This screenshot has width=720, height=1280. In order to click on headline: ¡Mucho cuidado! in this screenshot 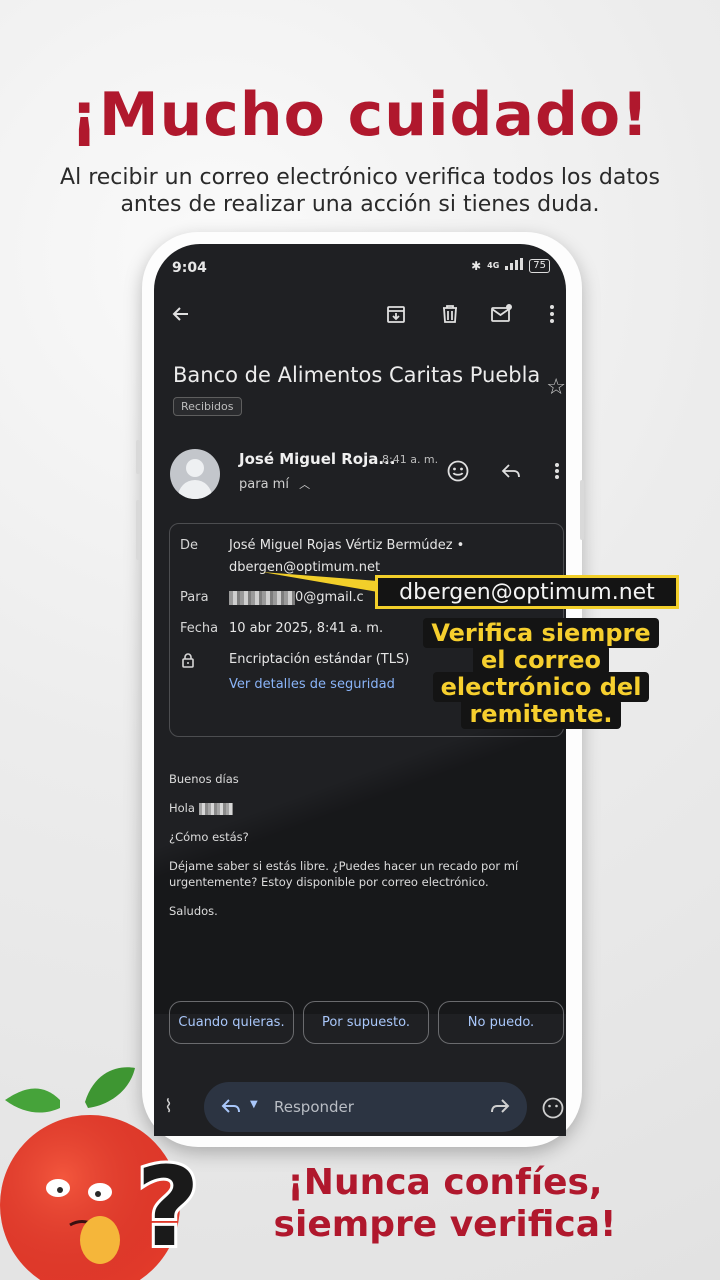, I will do `click(360, 115)`.